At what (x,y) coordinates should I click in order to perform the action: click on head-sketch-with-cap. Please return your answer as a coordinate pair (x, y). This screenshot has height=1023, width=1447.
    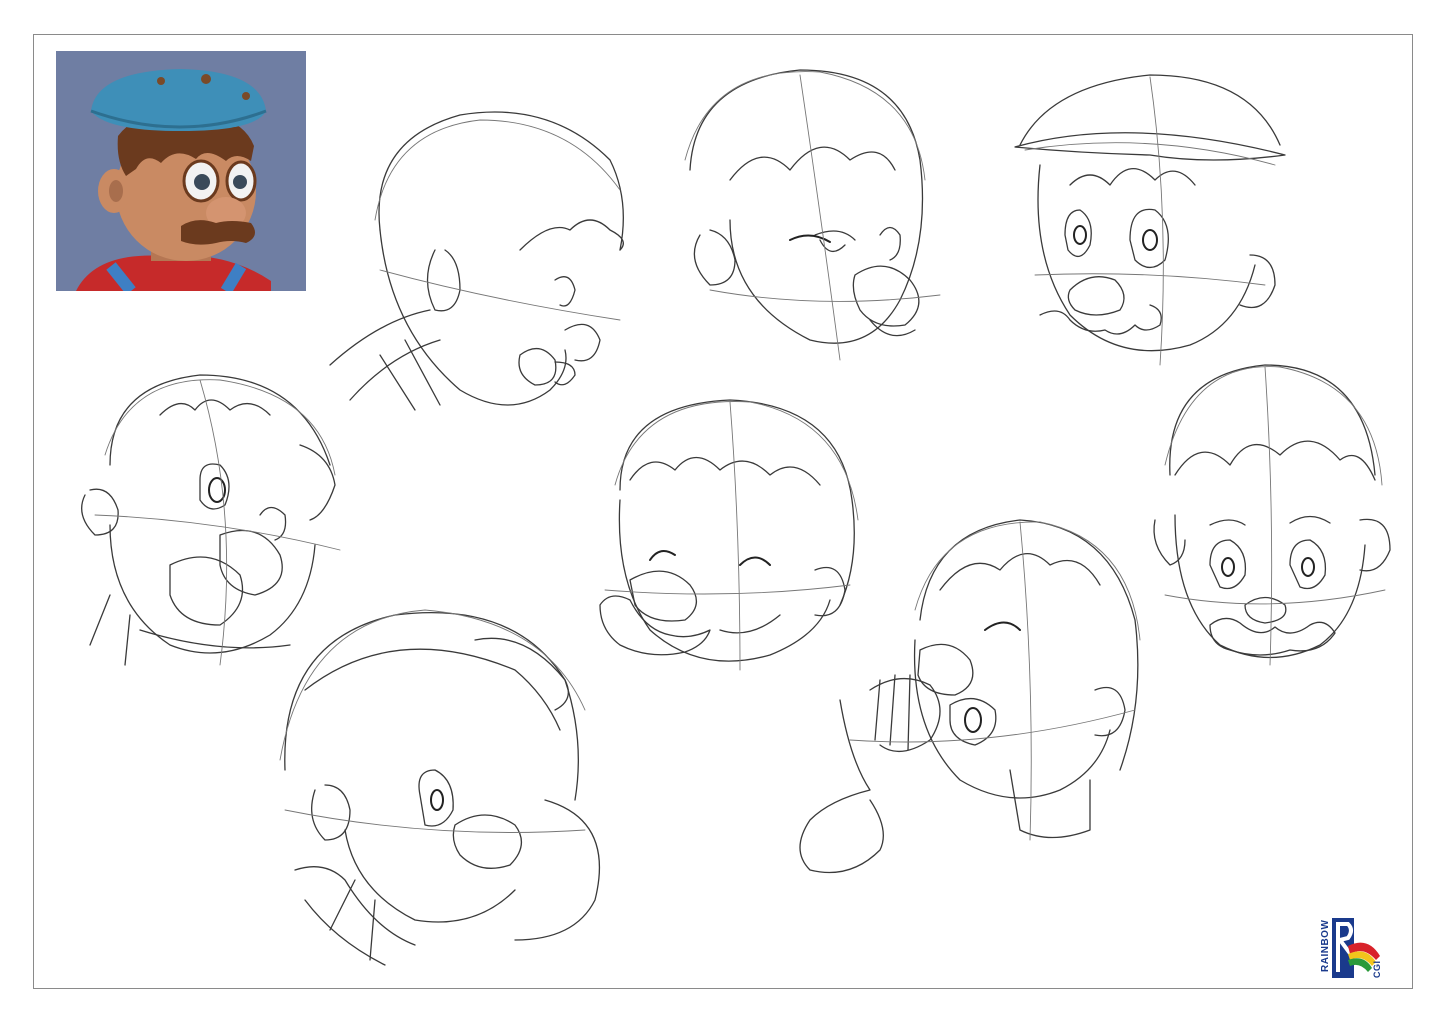
    Looking at the image, I should click on (1150, 215).